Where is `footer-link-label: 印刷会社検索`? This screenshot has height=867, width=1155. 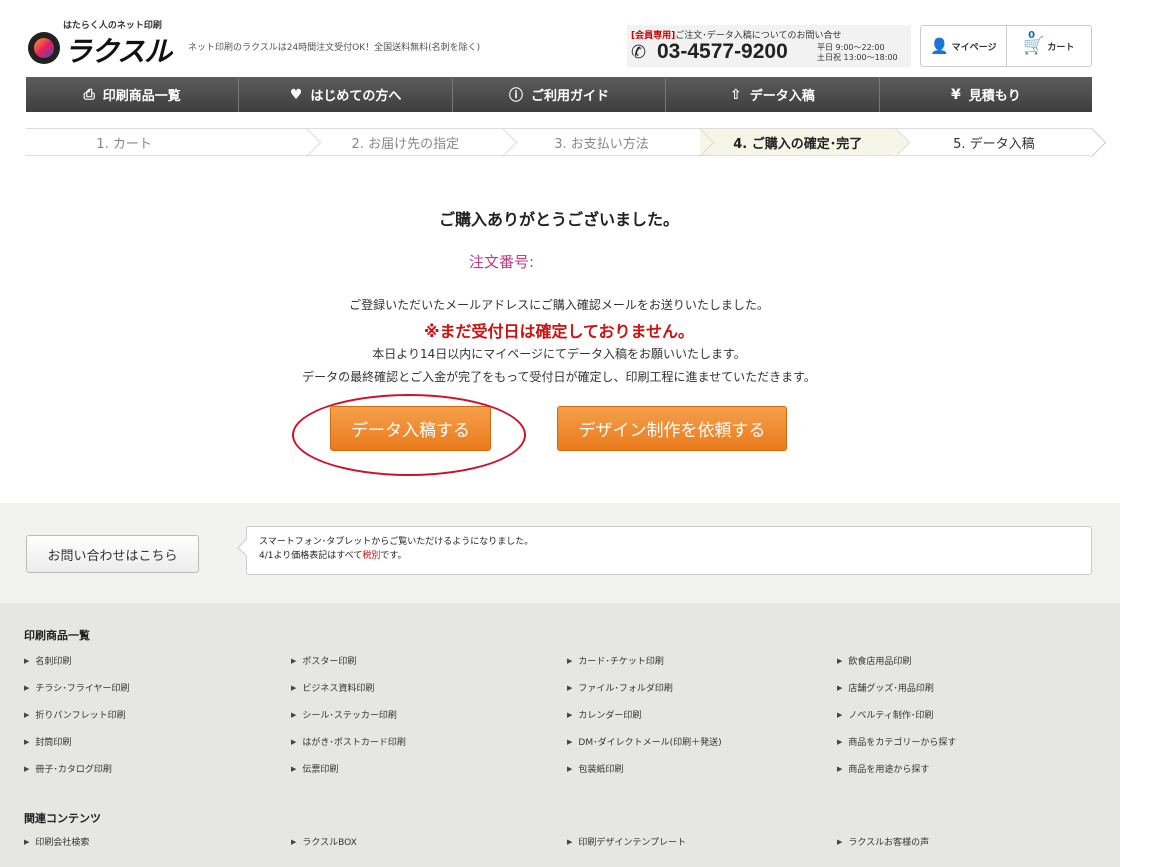 footer-link-label: 印刷会社検索 is located at coordinates (62, 843).